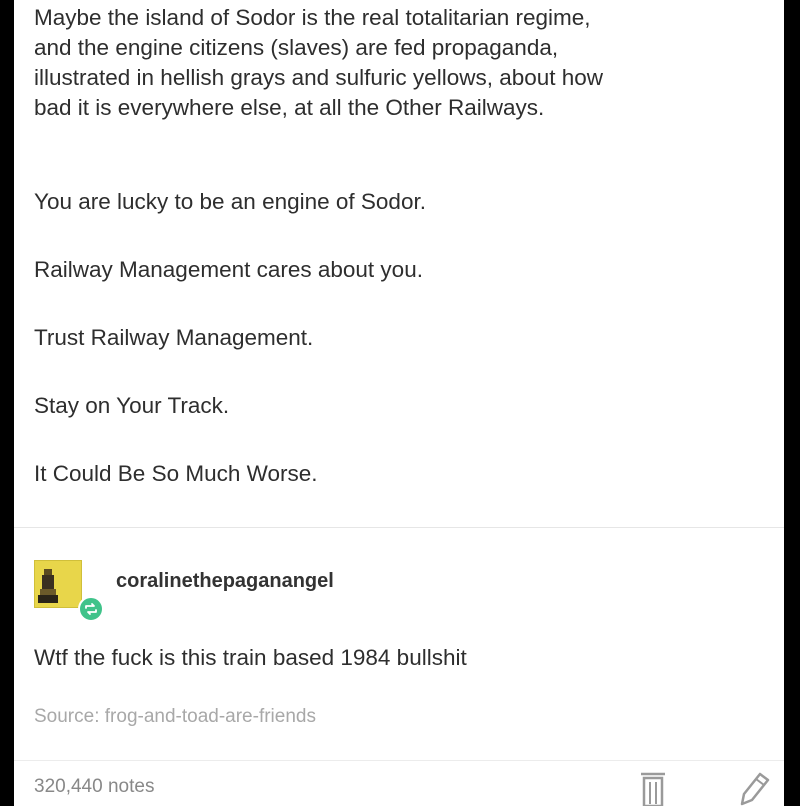 The height and width of the screenshot is (806, 800). What do you see at coordinates (48, 586) in the screenshot?
I see `avatar-yellow-figure-icon` at bounding box center [48, 586].